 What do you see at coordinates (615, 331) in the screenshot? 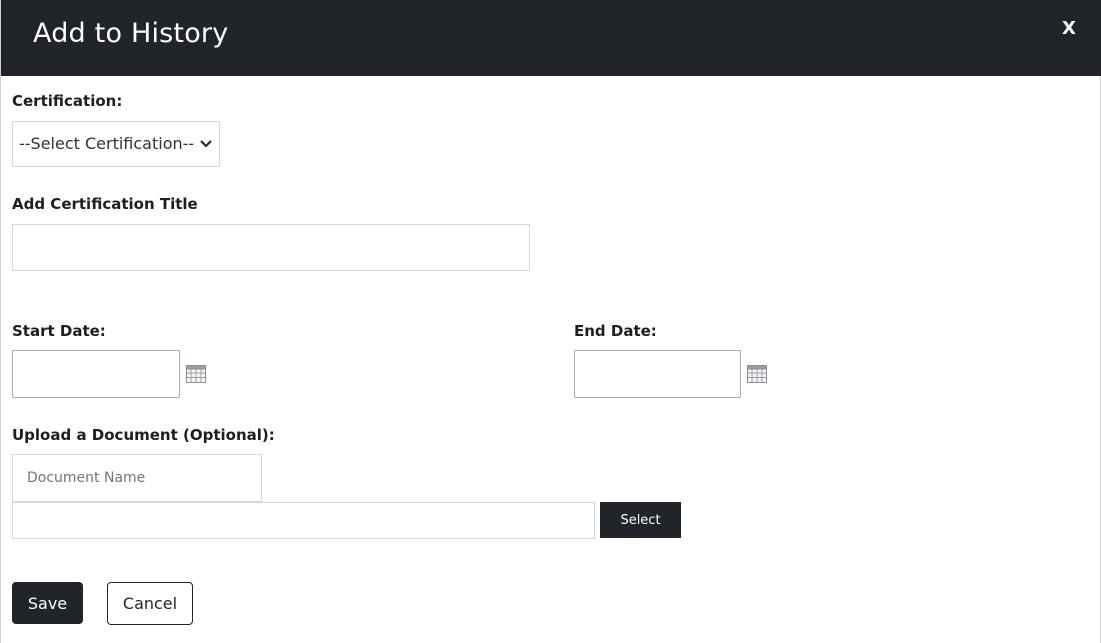
I see `end-date-label: End Date:` at bounding box center [615, 331].